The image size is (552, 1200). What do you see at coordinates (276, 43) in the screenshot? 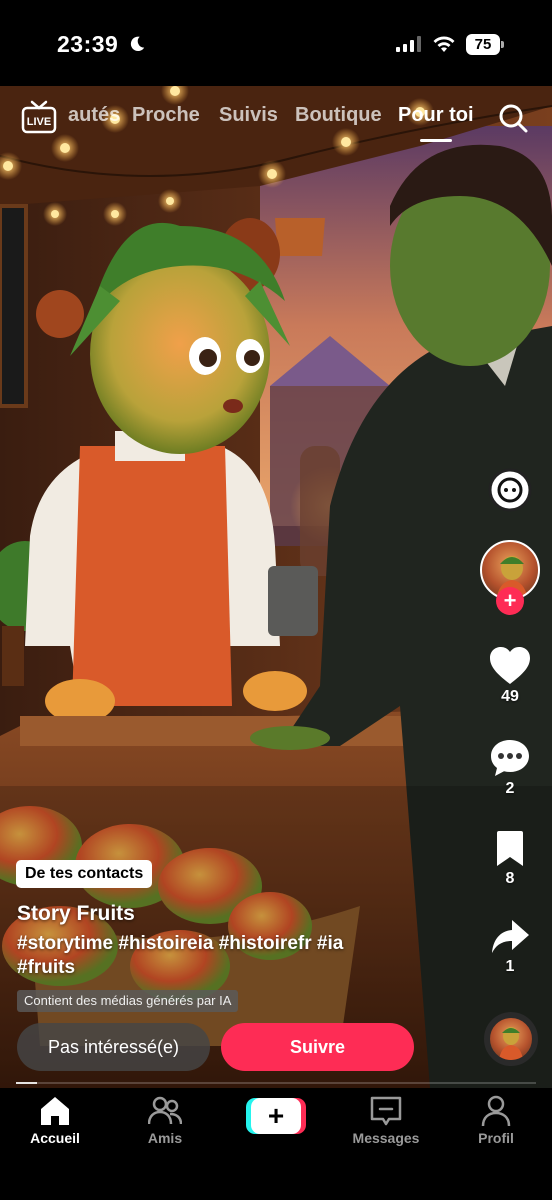
I see `status-bar: 23:39 75` at bounding box center [276, 43].